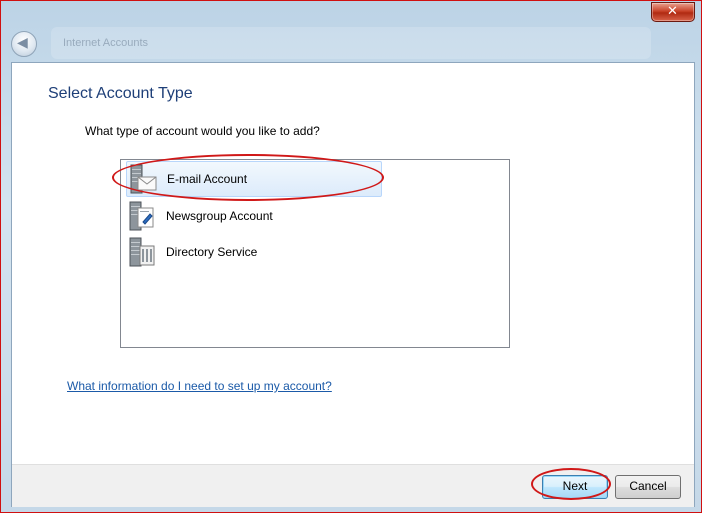 The height and width of the screenshot is (513, 702). What do you see at coordinates (648, 487) in the screenshot?
I see `cancel-button: Cancel` at bounding box center [648, 487].